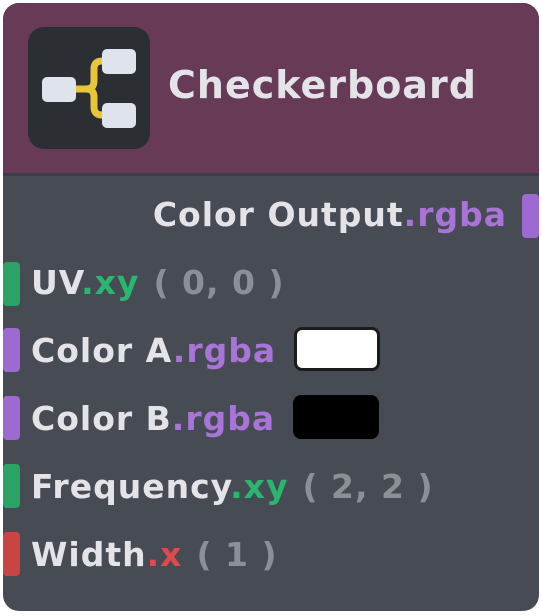 The width and height of the screenshot is (542, 616). Describe the element at coordinates (11, 418) in the screenshot. I see `input-port-color-b` at that location.